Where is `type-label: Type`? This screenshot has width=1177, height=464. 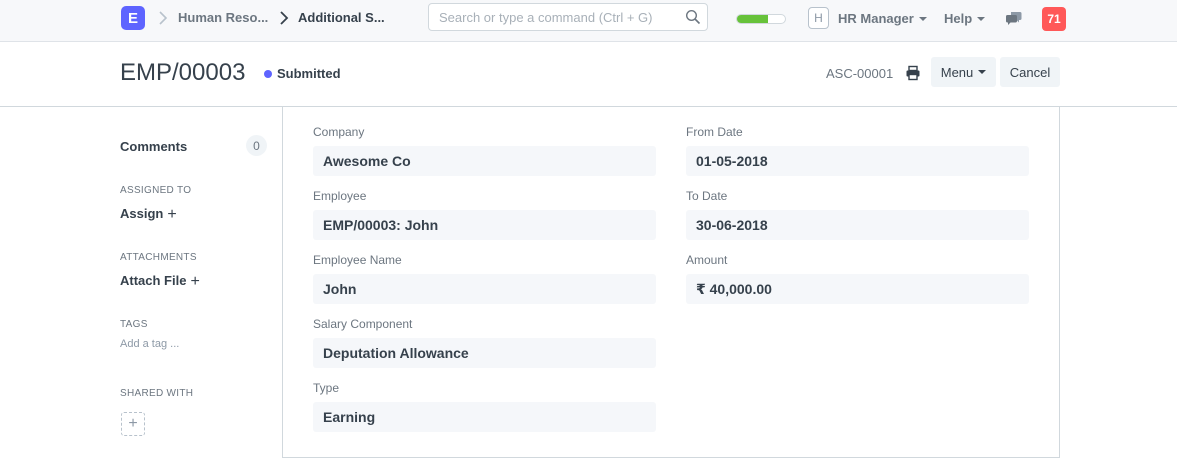
type-label: Type is located at coordinates (326, 388).